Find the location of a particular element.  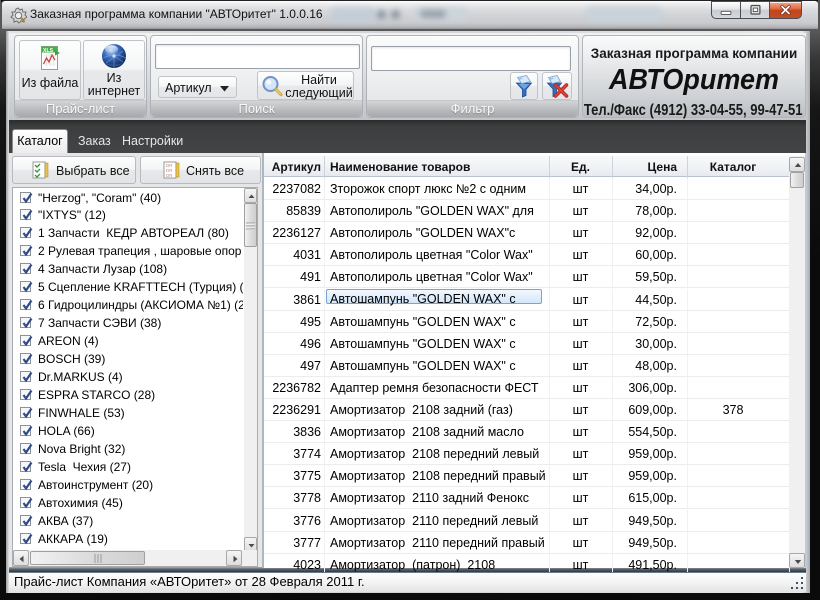

svg-text: XLS is located at coordinates (48, 51).